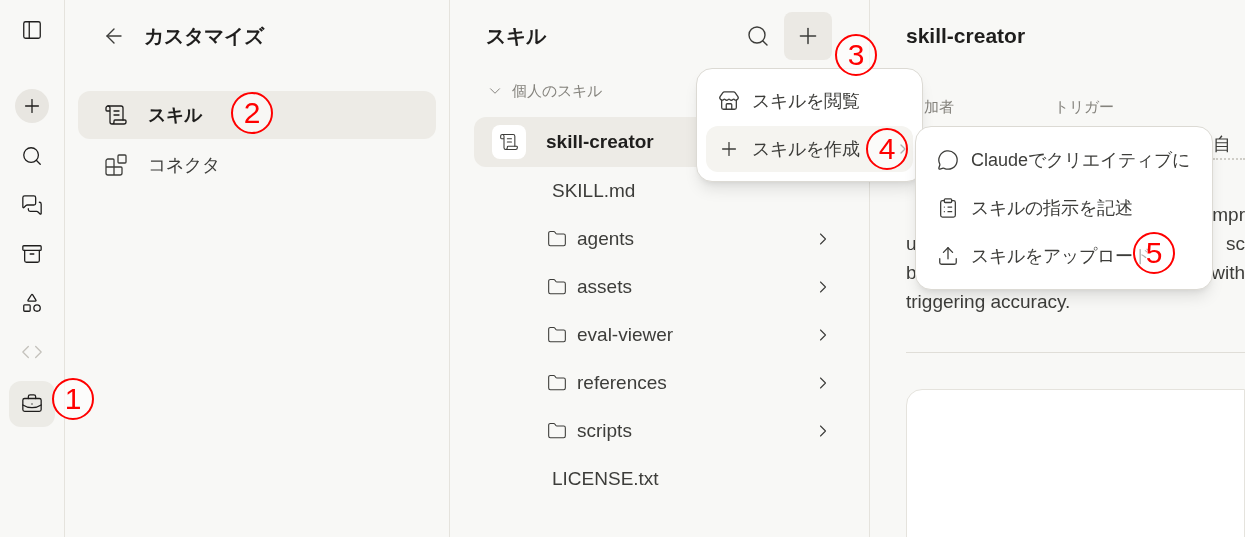 Image resolution: width=1245 pixels, height=537 pixels. Describe the element at coordinates (1228, 214) in the screenshot. I see `description-text: mpr` at that location.